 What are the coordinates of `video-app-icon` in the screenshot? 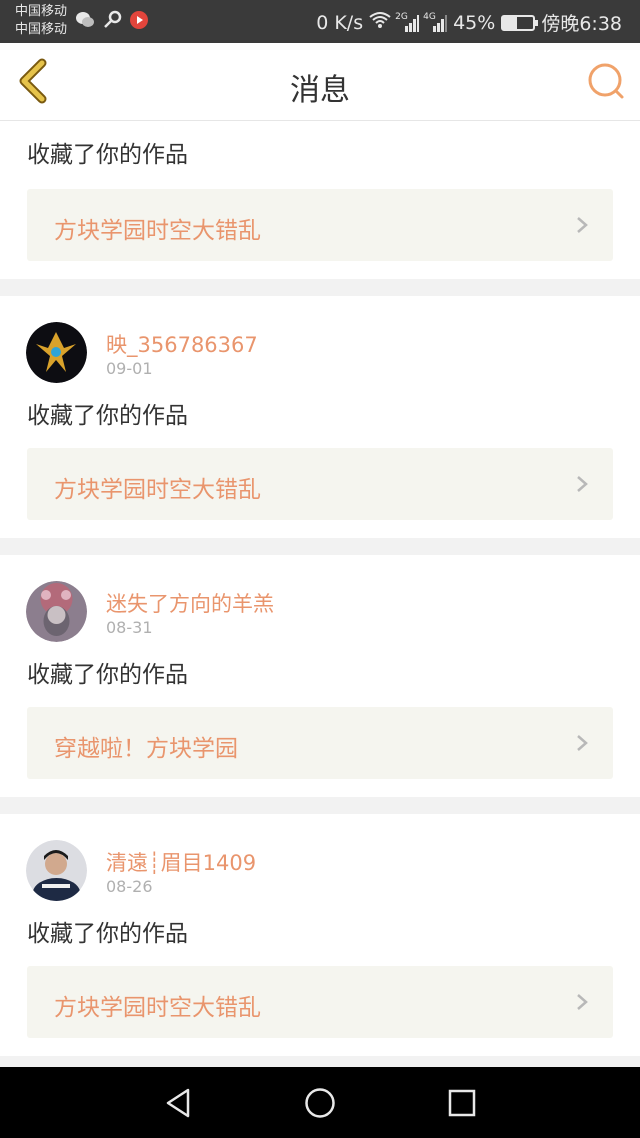 It's located at (139, 20).